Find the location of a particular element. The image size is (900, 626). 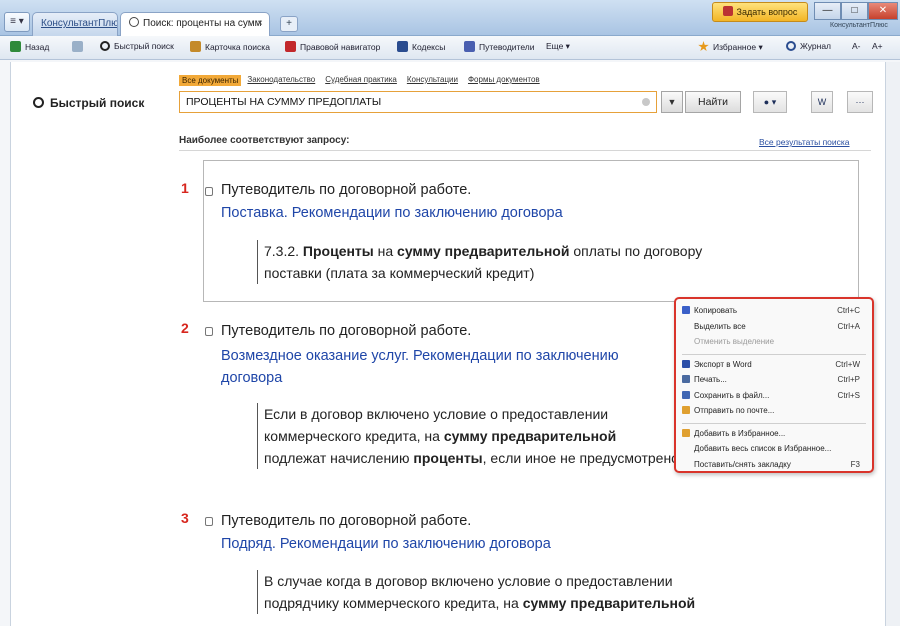

maximize-button: □ is located at coordinates (854, 11).